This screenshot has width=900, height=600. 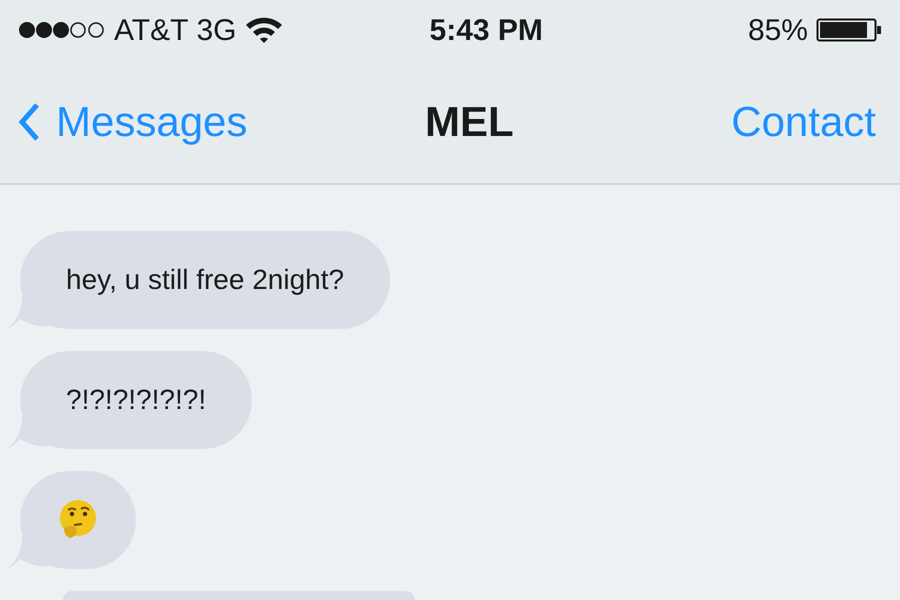 I want to click on clock-time: 5:43 PM, so click(x=486, y=30).